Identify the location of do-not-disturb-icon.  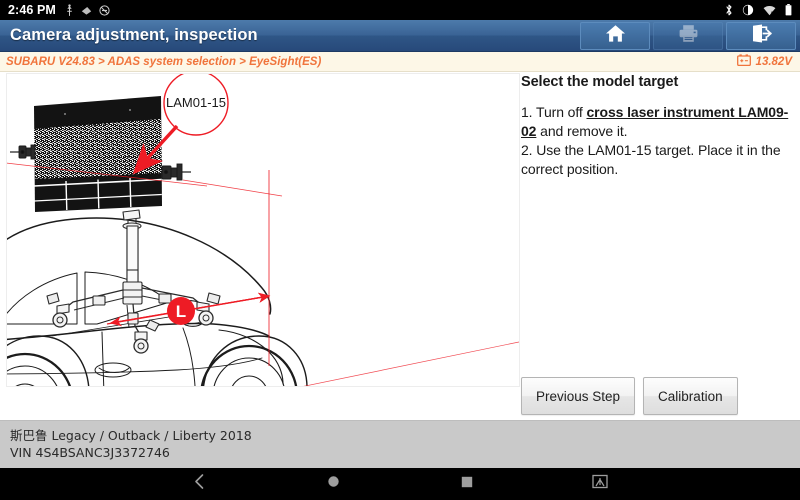
(104, 10).